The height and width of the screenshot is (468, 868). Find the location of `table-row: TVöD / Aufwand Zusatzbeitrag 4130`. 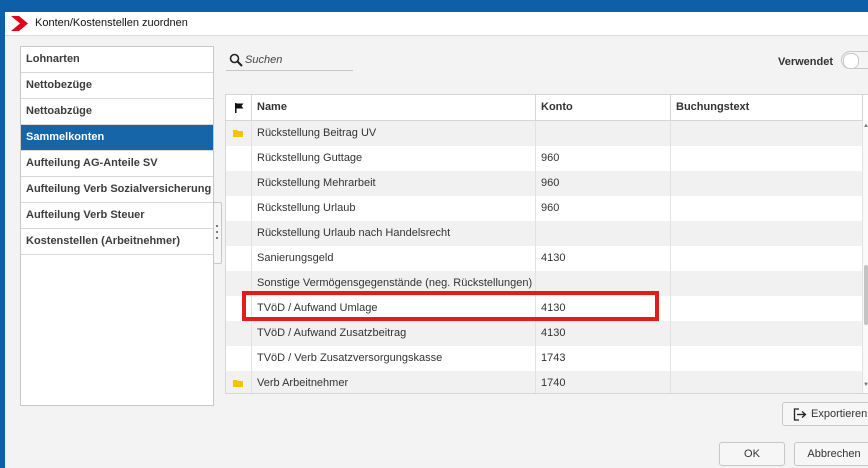

table-row: TVöD / Aufwand Zusatzbeitrag 4130 is located at coordinates (547, 333).